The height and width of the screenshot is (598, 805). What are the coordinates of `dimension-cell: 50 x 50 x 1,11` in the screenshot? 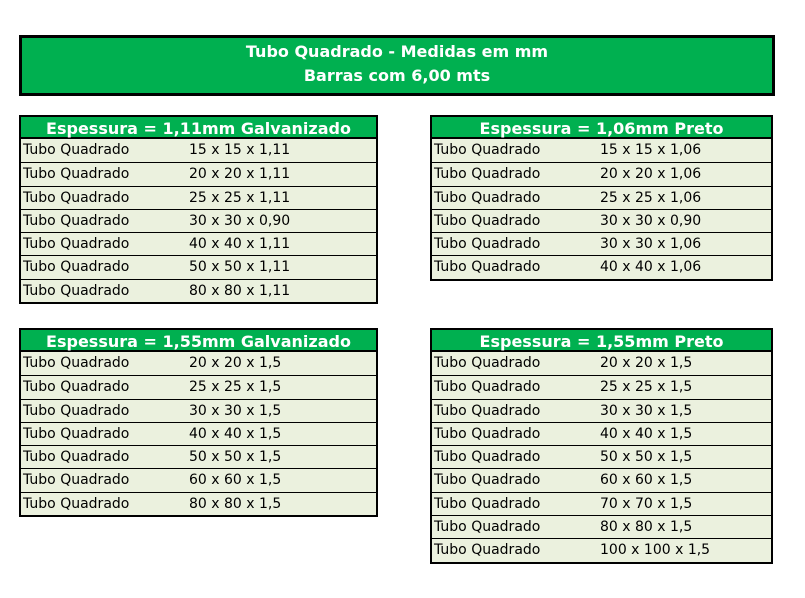 It's located at (240, 267).